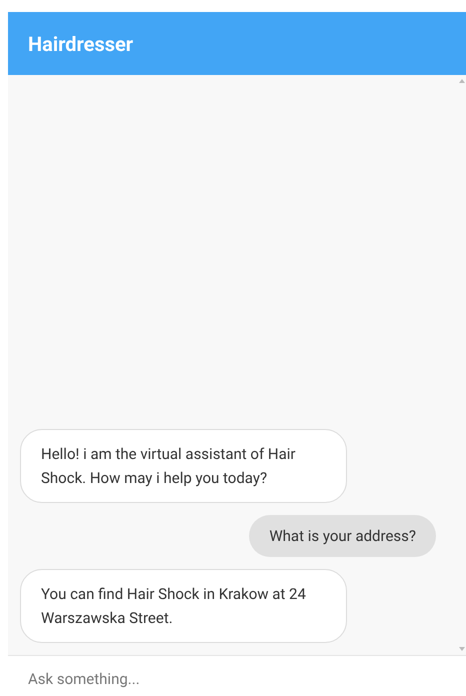 This screenshot has height=696, width=466. Describe the element at coordinates (462, 649) in the screenshot. I see `scroll-down-icon` at that location.